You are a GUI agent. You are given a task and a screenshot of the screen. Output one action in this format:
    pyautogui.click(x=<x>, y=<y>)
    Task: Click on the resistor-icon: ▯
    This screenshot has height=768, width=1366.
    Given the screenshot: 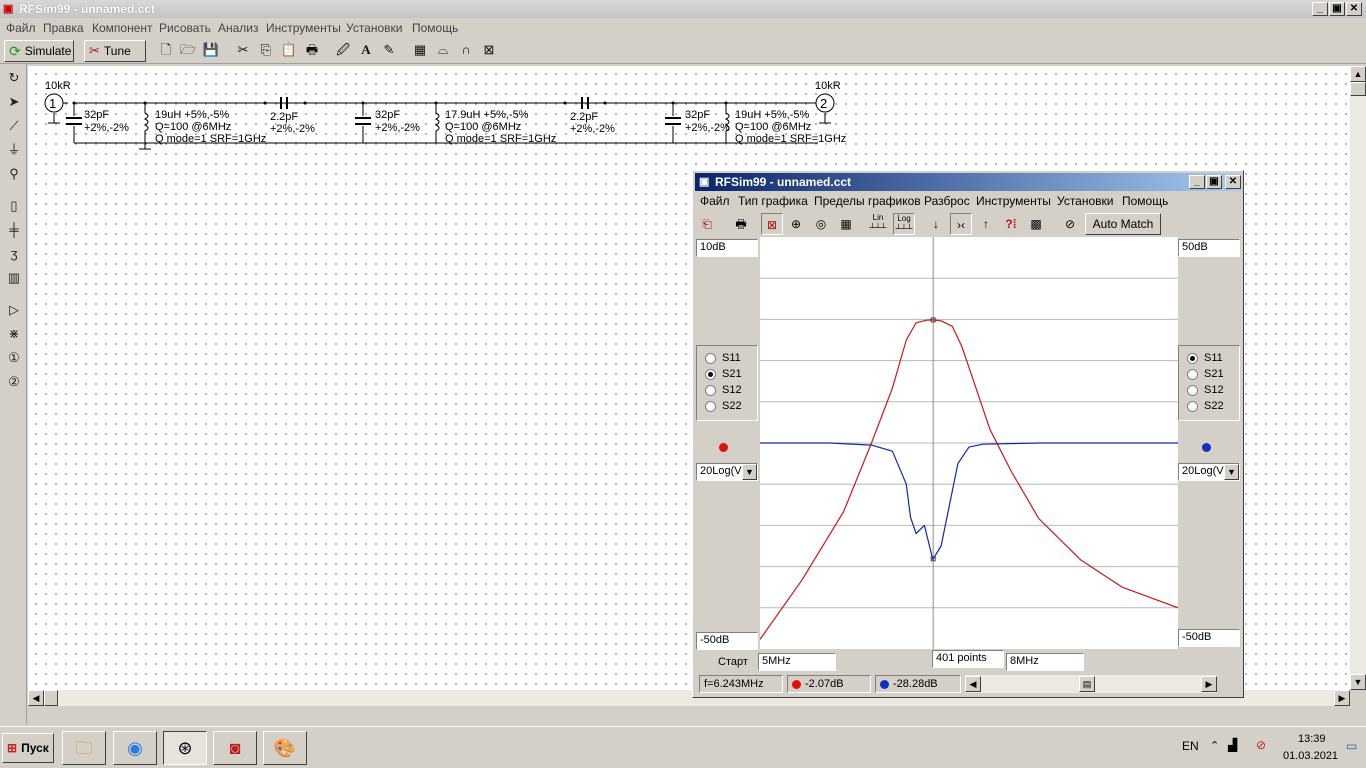 What is the action you would take?
    pyautogui.click(x=14, y=206)
    